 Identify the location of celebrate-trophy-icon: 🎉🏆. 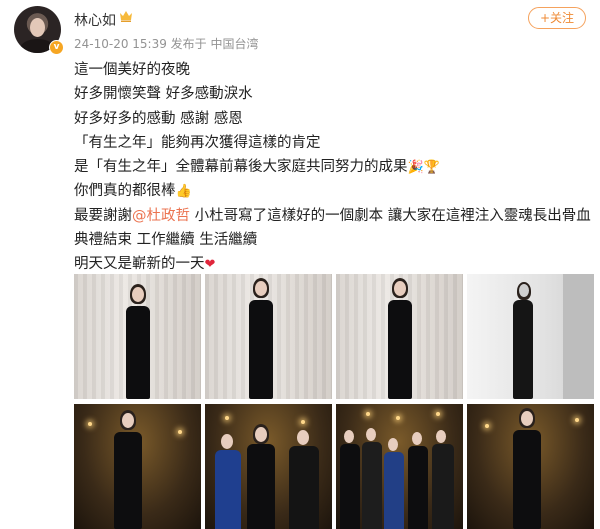
(423, 168).